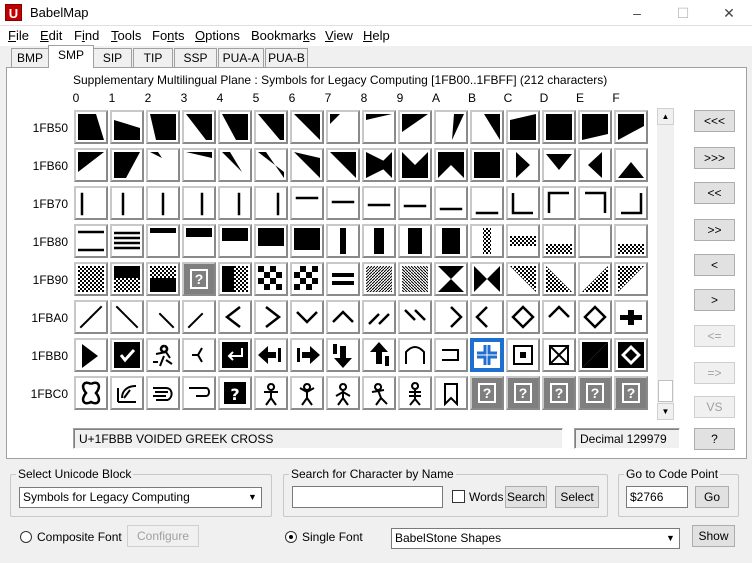 Image resolution: width=752 pixels, height=563 pixels. What do you see at coordinates (140, 497) in the screenshot?
I see `unicode-block-select: Symbols for Legacy Computing ▼` at bounding box center [140, 497].